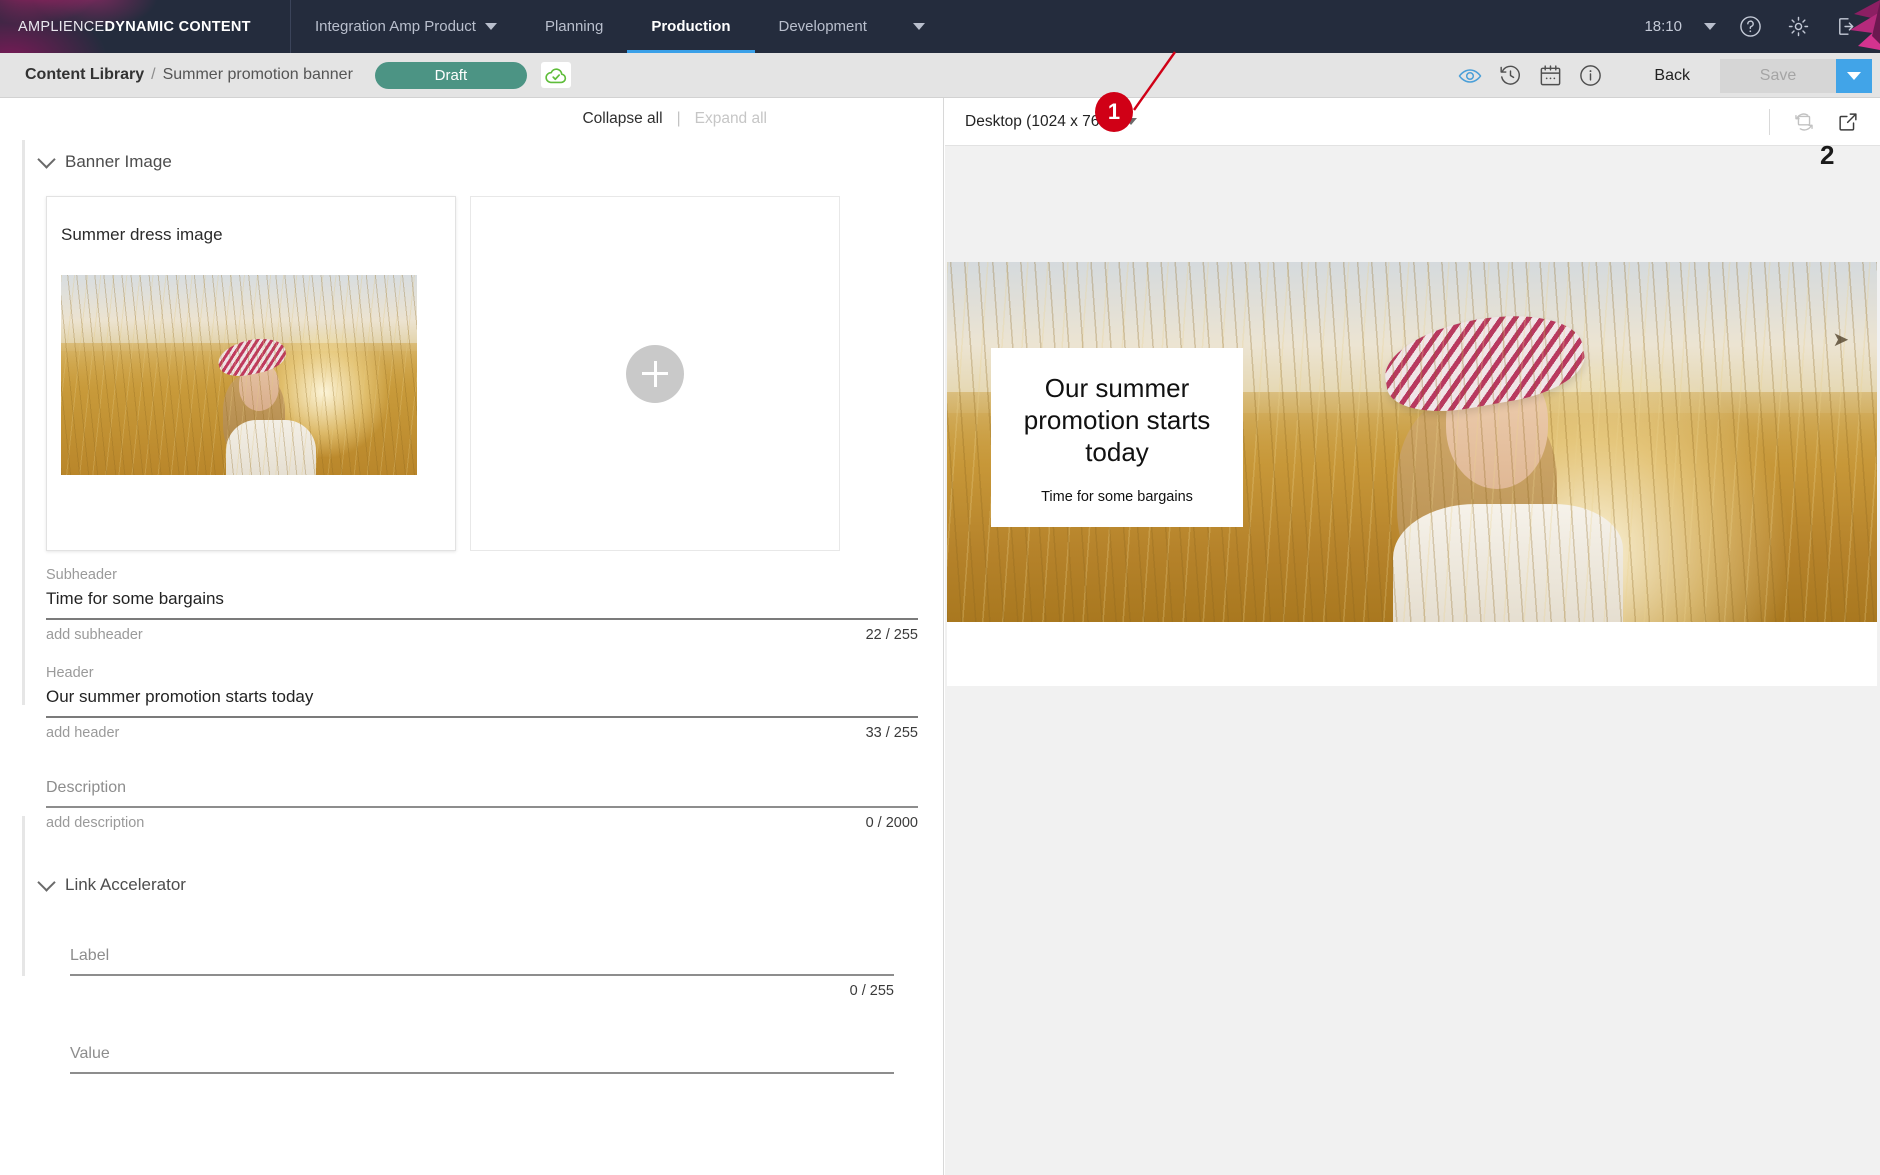 The image size is (1880, 1175). I want to click on preview-toolbar-actions, so click(1813, 122).